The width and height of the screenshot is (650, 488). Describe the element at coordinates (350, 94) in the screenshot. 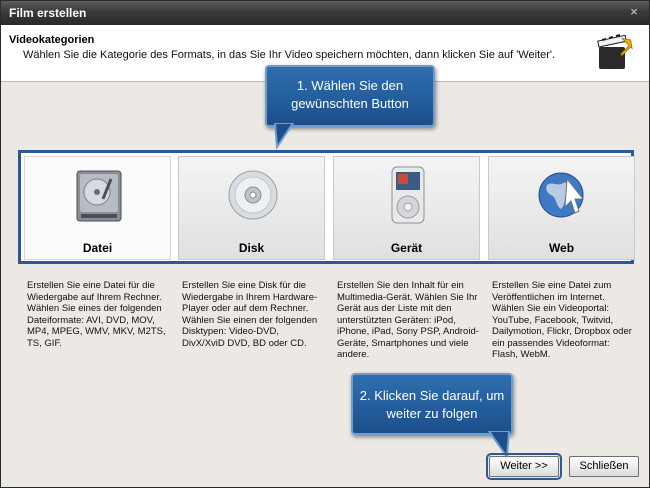

I see `callout-text: 1. Wählen Sie den gewünschten Button` at that location.